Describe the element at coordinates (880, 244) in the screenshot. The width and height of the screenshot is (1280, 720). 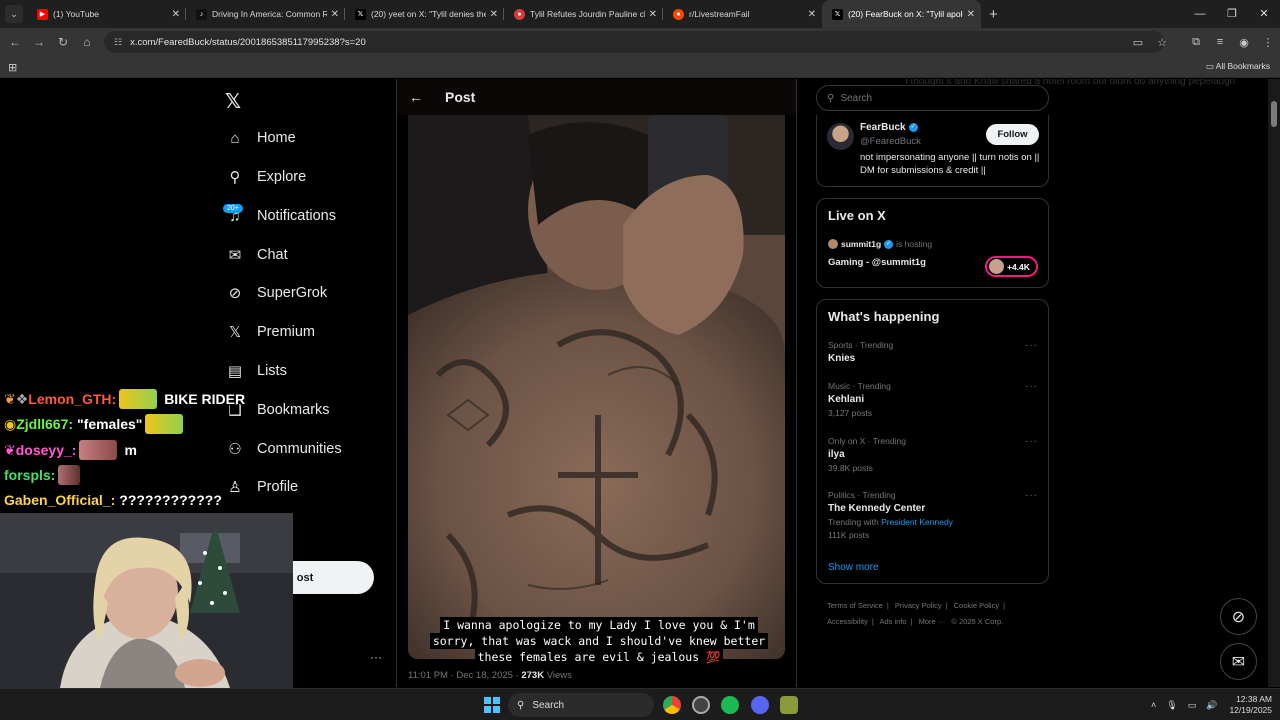
I see `live-host: summit1g ✓ is hosting` at that location.